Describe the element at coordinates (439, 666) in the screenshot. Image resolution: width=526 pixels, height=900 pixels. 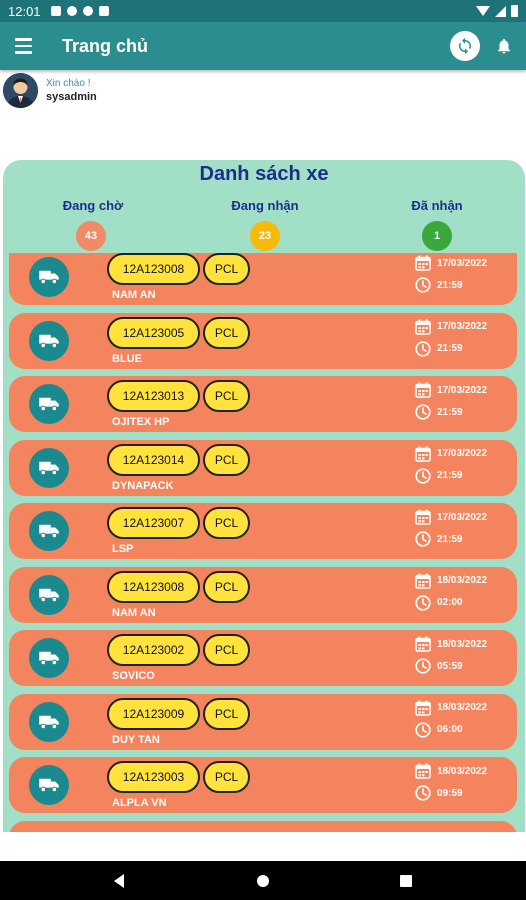
I see `row-time: 05:59` at that location.